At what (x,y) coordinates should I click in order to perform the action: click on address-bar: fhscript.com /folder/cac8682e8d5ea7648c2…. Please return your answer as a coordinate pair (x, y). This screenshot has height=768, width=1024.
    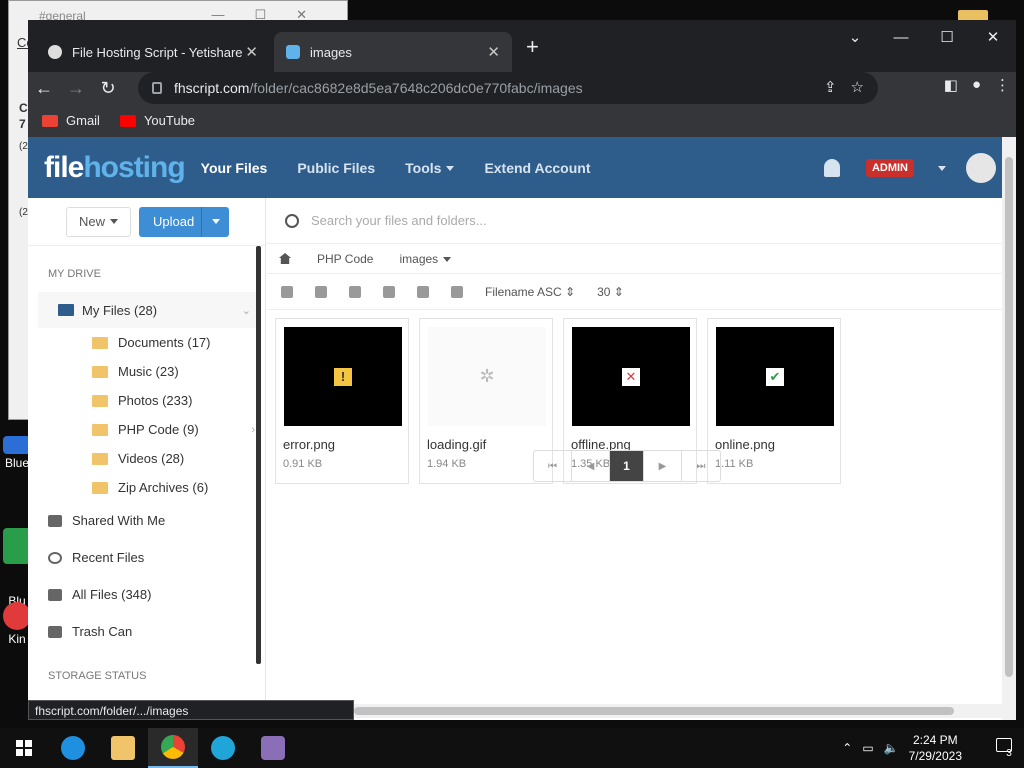
    Looking at the image, I should click on (508, 88).